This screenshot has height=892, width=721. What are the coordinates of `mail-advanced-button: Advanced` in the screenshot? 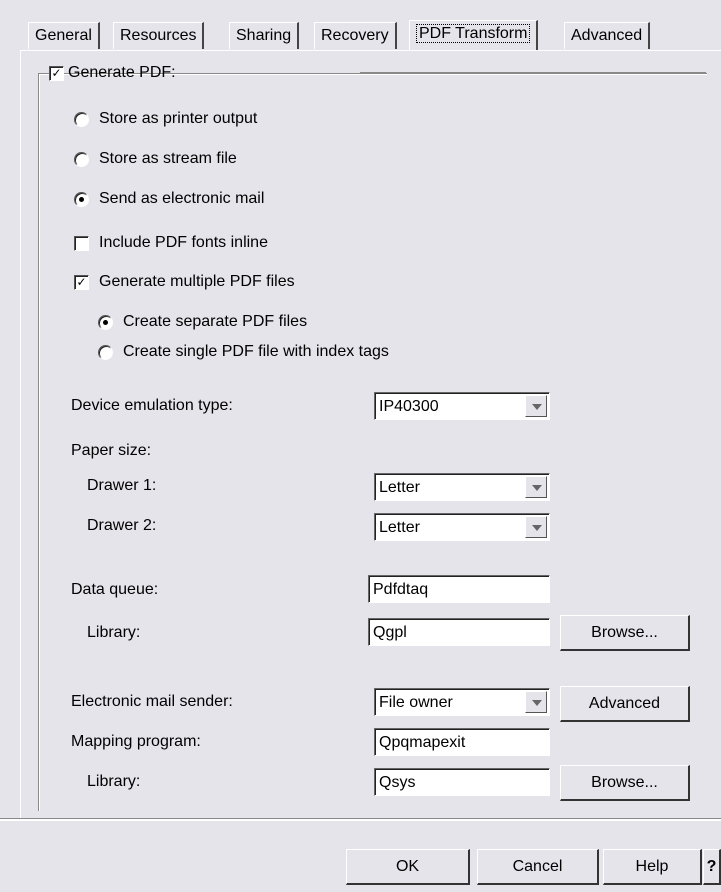 It's located at (625, 704).